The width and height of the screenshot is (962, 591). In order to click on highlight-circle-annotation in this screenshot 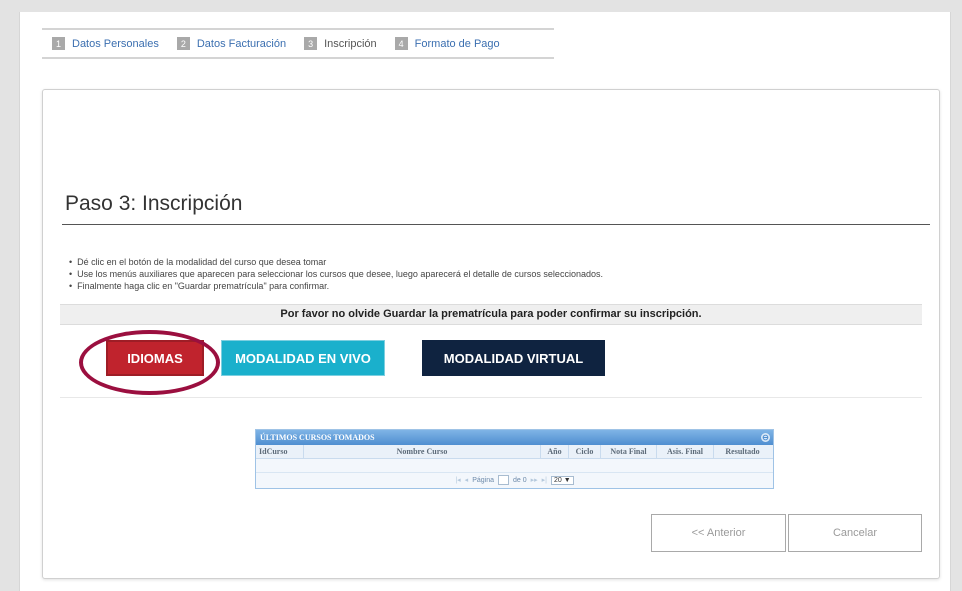, I will do `click(149, 362)`.